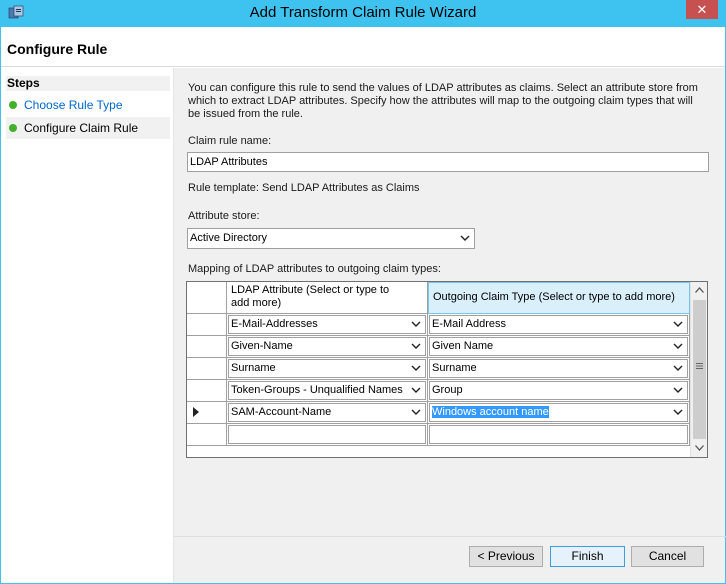 The width and height of the screenshot is (726, 584). I want to click on claim-type-cell: Group, so click(559, 391).